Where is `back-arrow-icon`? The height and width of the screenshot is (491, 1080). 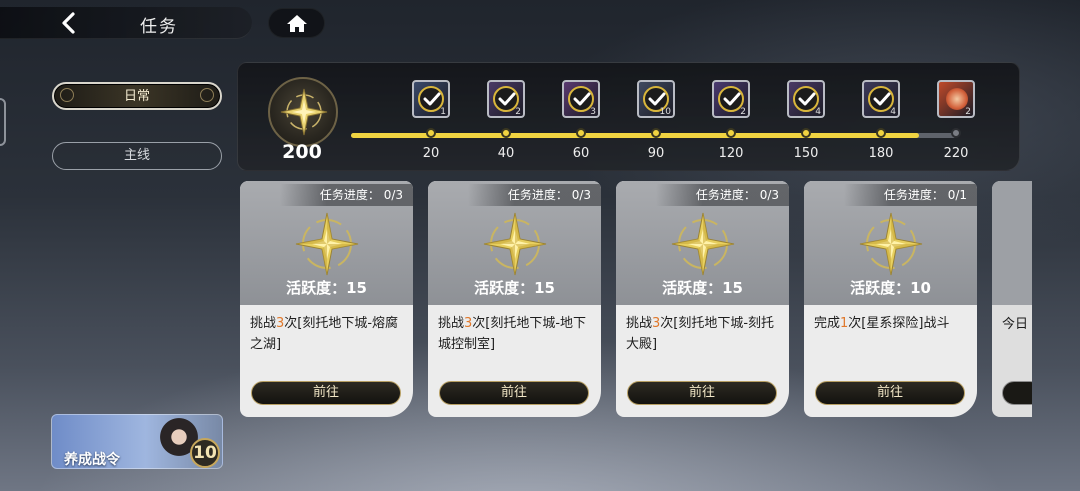 back-arrow-icon is located at coordinates (69, 23).